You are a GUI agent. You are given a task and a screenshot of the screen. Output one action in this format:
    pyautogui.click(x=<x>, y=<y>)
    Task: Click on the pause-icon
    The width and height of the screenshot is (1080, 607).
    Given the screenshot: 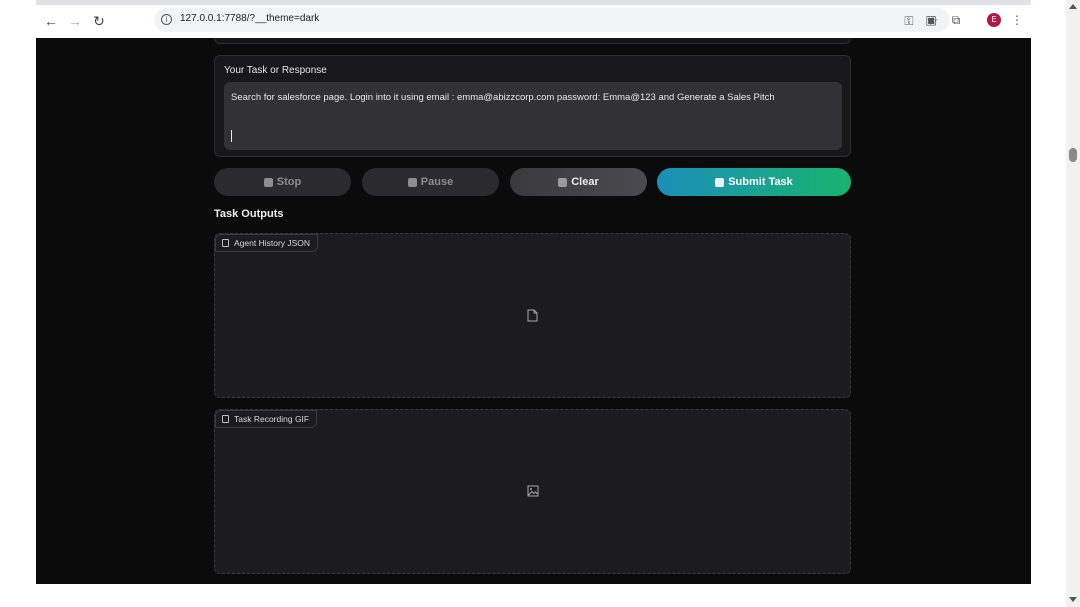 What is the action you would take?
    pyautogui.click(x=412, y=182)
    